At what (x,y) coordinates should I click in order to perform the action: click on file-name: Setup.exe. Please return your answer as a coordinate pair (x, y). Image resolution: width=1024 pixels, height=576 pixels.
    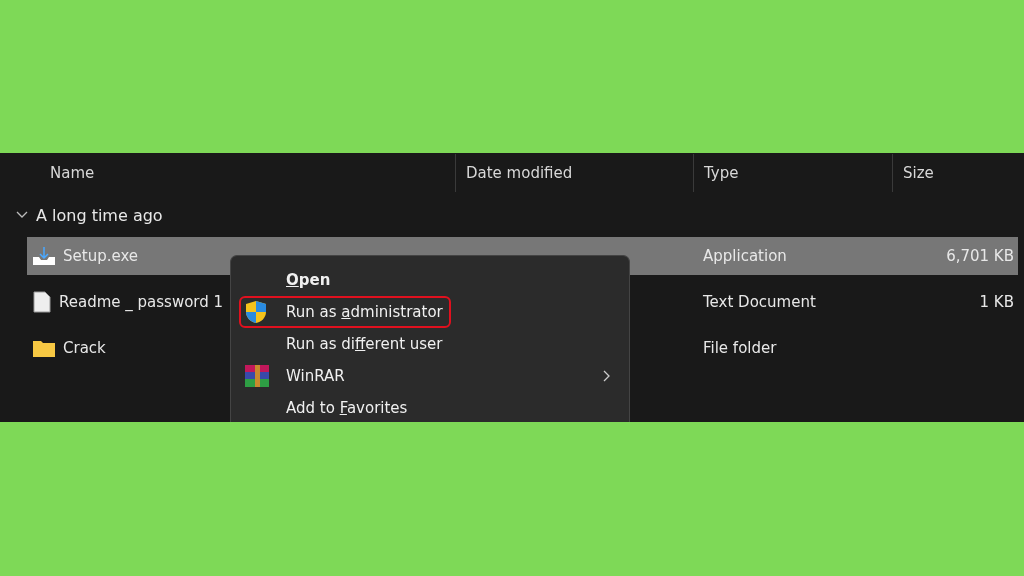
    Looking at the image, I should click on (101, 256).